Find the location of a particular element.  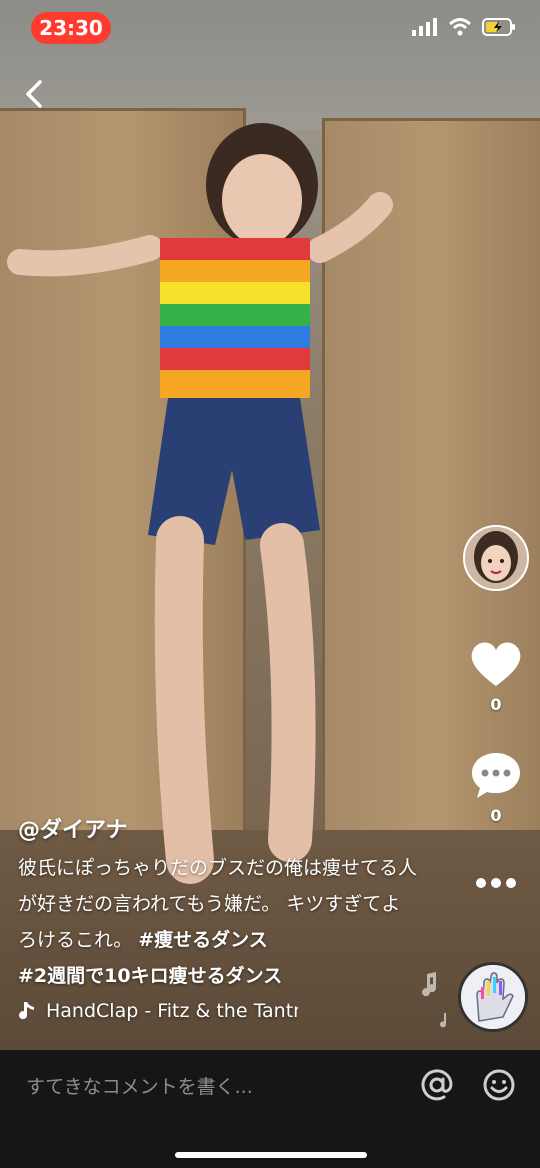

emoji-icon is located at coordinates (499, 1085).